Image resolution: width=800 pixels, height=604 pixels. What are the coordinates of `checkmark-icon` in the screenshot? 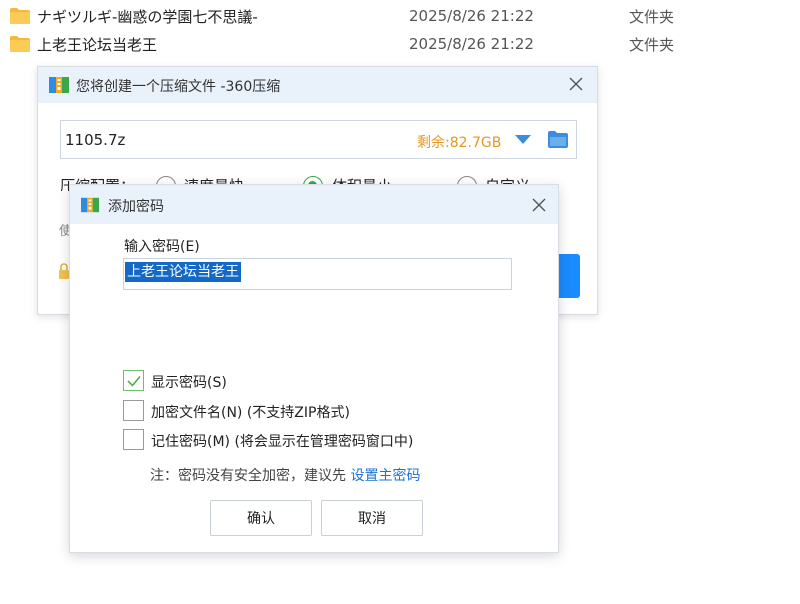 It's located at (134, 381).